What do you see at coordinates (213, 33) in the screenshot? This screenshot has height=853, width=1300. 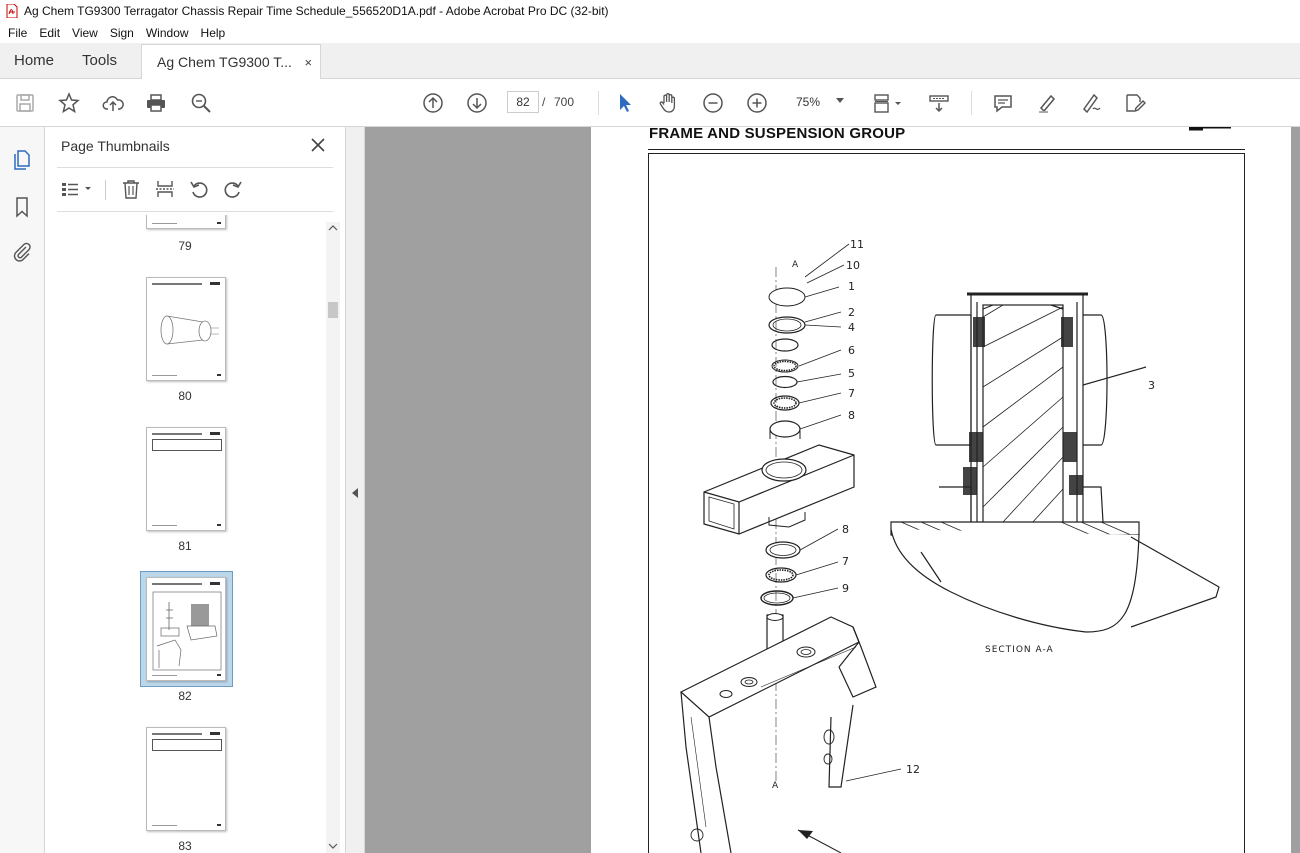 I see `menu-help: Help` at bounding box center [213, 33].